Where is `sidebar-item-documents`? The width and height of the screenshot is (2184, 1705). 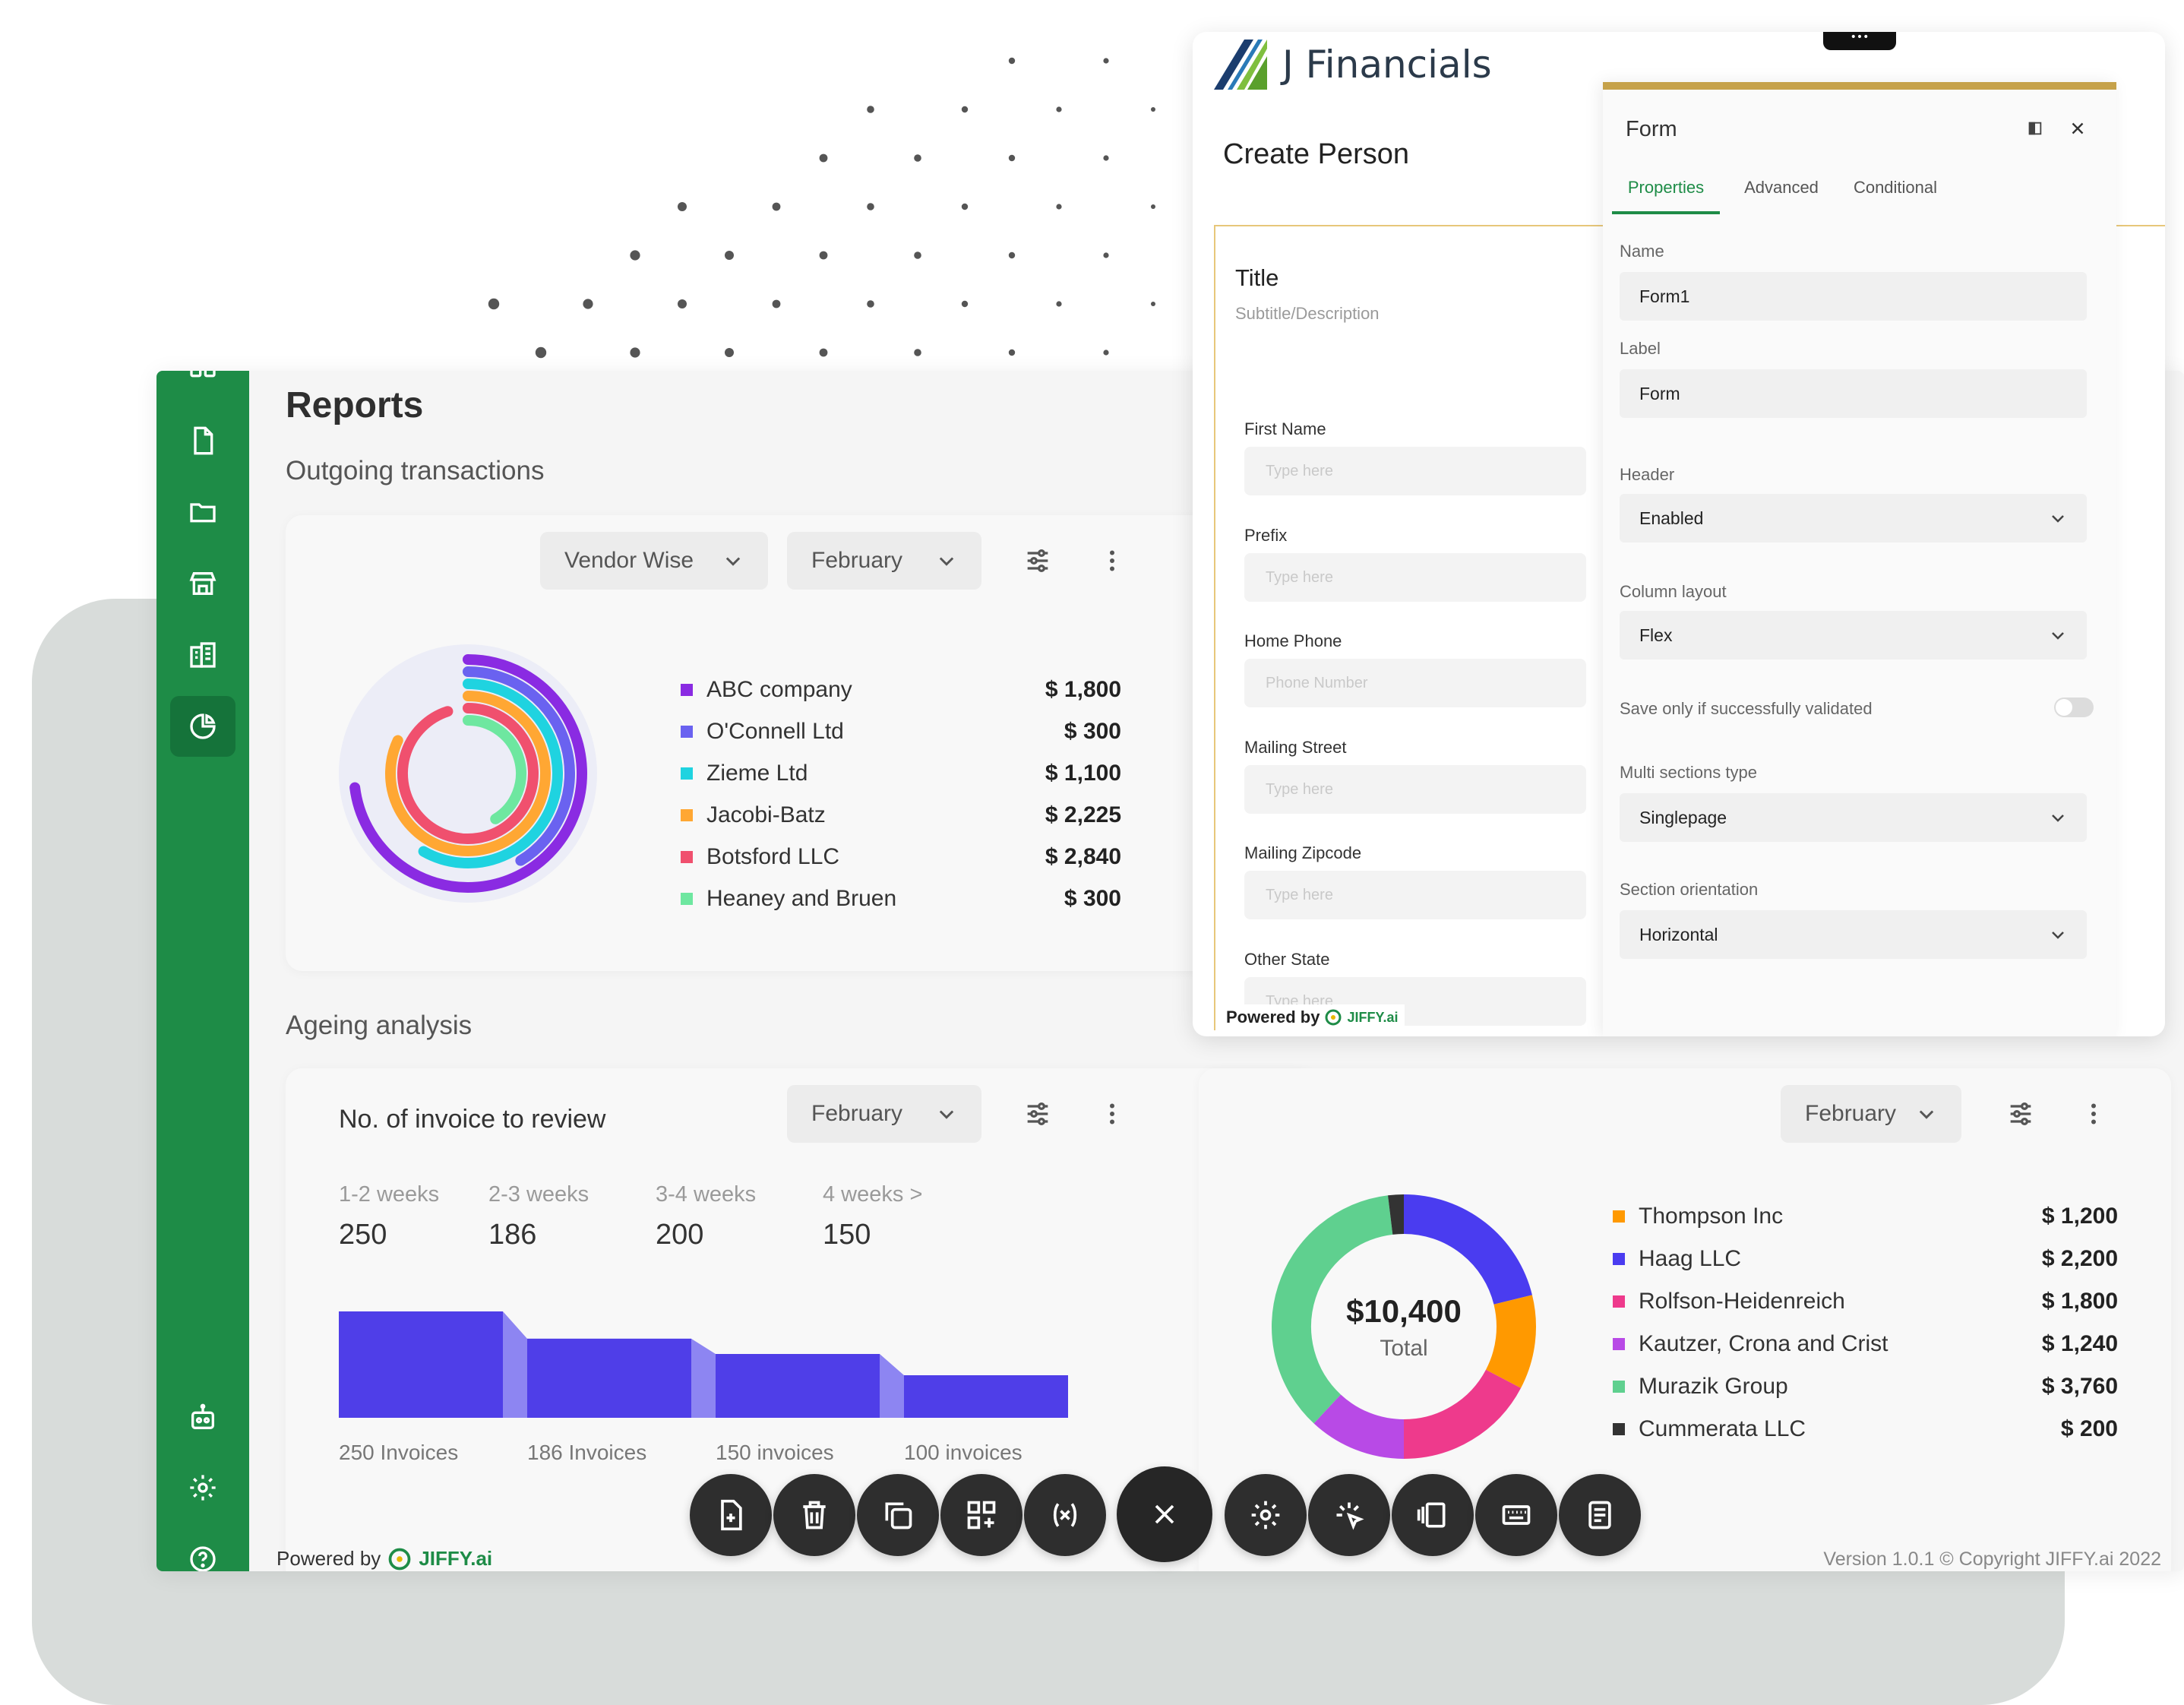
sidebar-item-documents is located at coordinates (203, 440).